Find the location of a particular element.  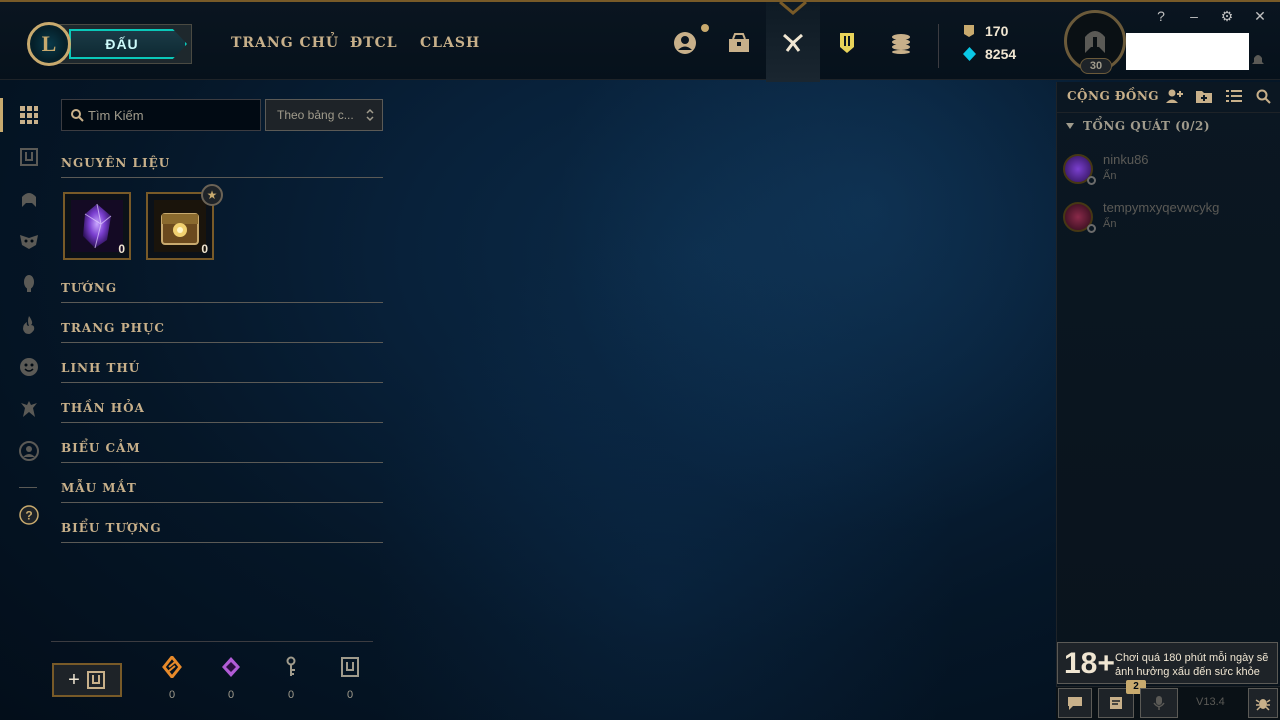

grid-icon is located at coordinates (29, 115).